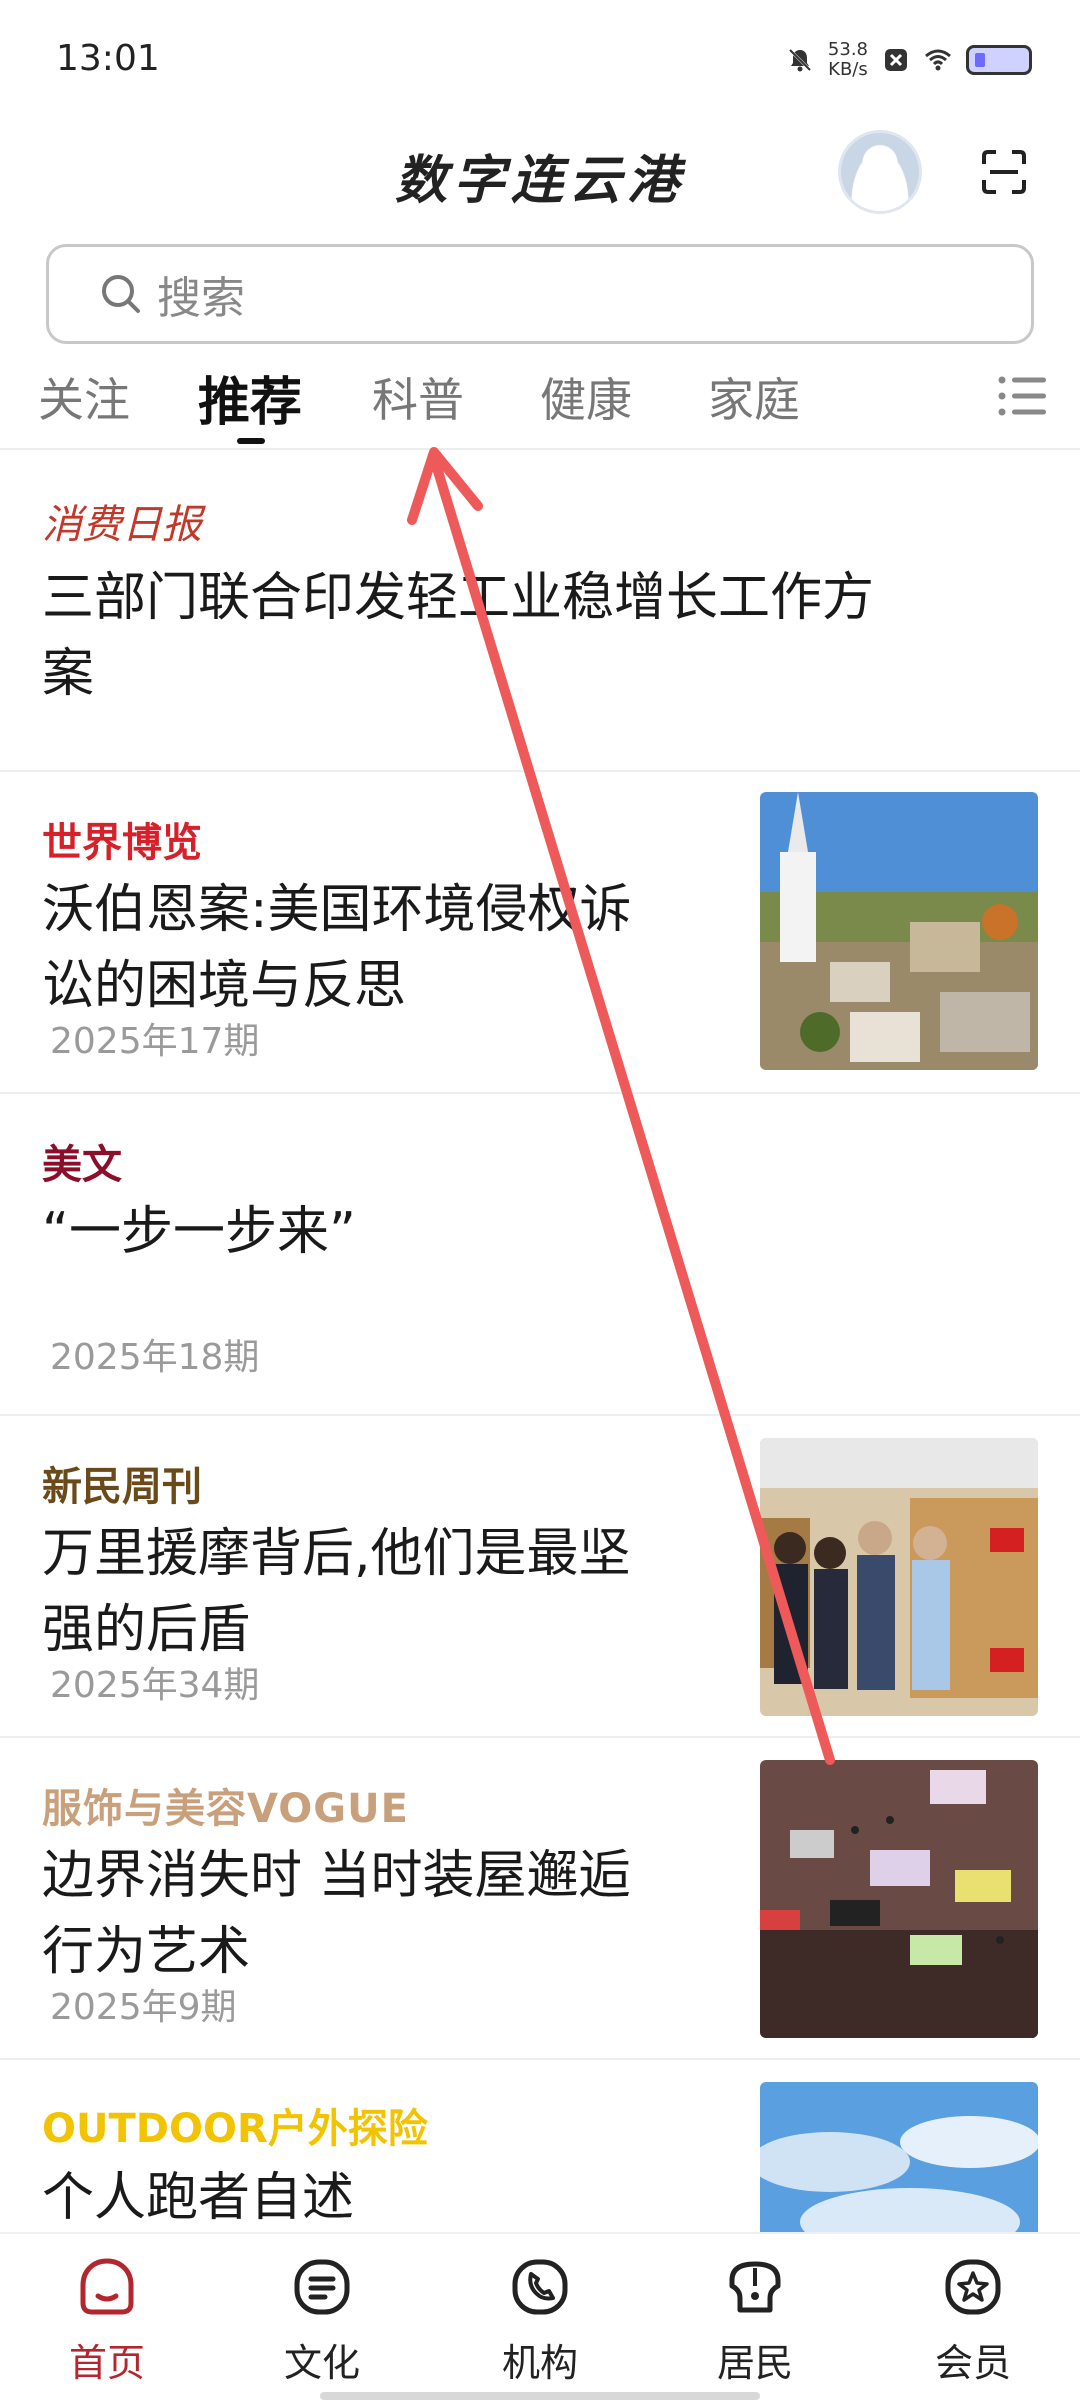 Image resolution: width=1080 pixels, height=2408 pixels. What do you see at coordinates (108, 58) in the screenshot?
I see `status-time: 13:01` at bounding box center [108, 58].